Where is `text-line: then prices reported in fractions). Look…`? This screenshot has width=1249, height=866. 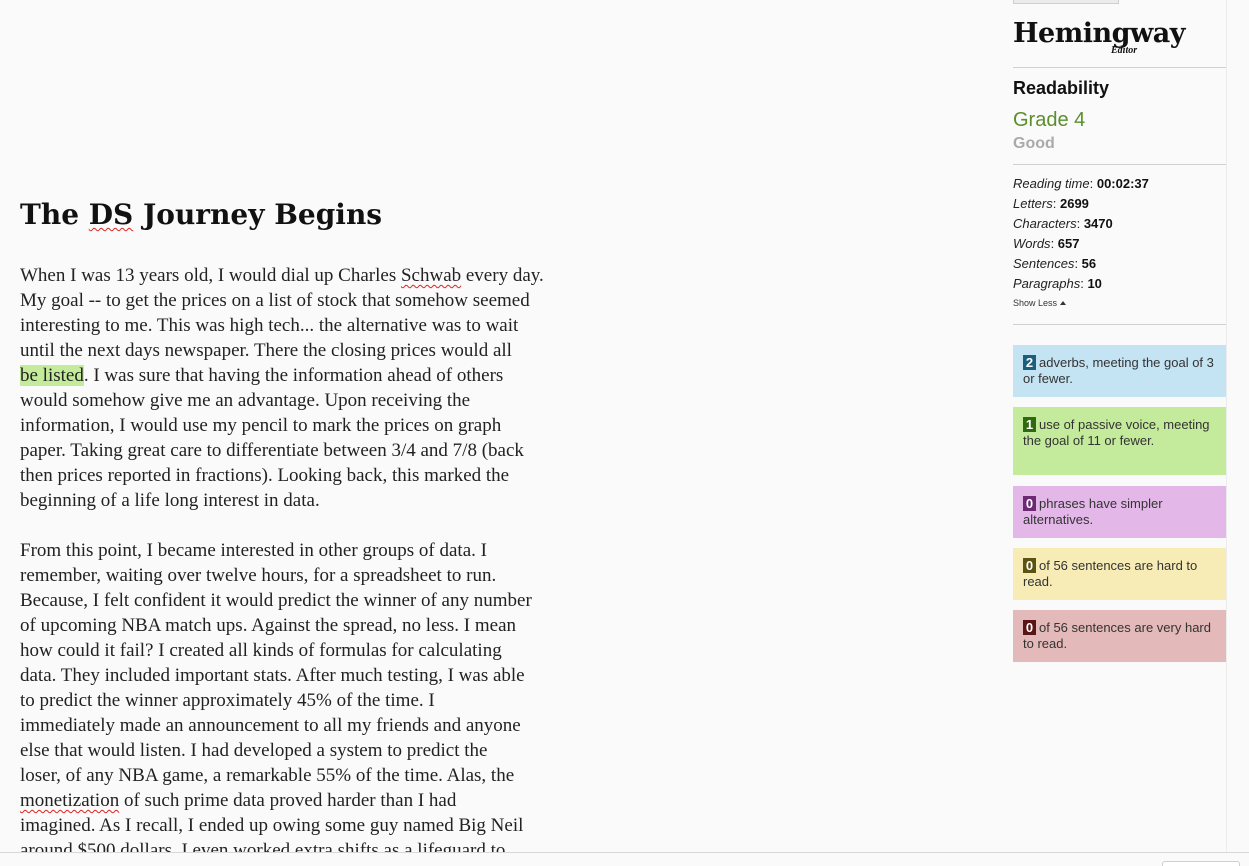 text-line: then prices reported in fractions). Look… is located at coordinates (265, 475).